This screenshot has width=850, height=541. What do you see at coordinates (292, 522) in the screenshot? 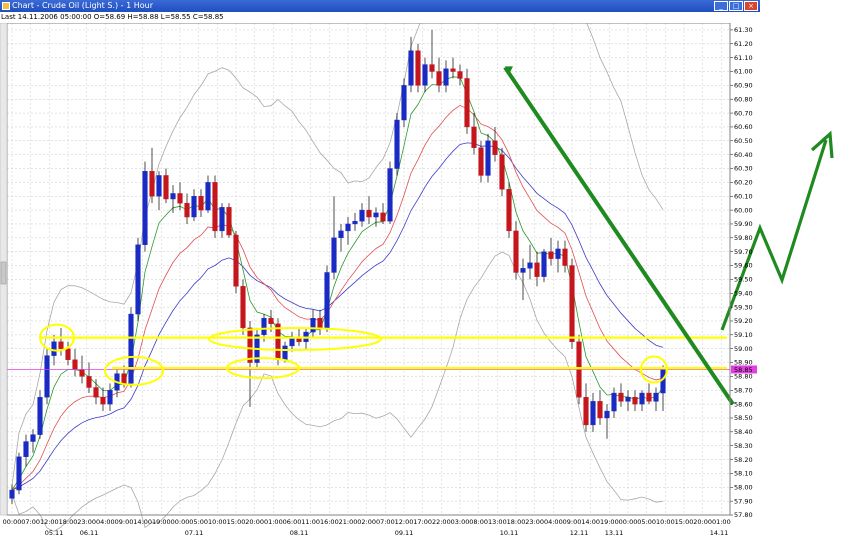
I see `x-time-label: 06:00` at bounding box center [292, 522].